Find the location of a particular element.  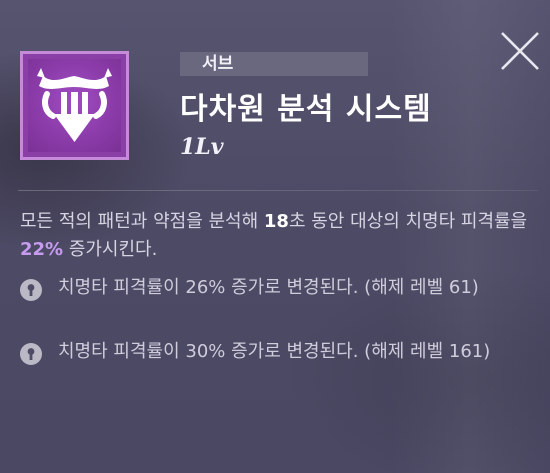

skill-icon is located at coordinates (74, 105).